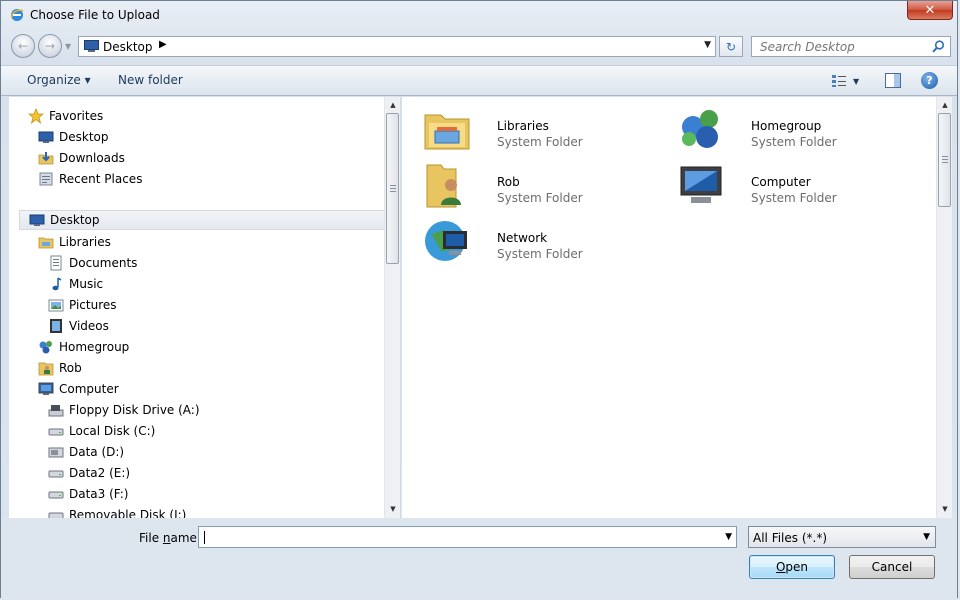  Describe the element at coordinates (163, 44) in the screenshot. I see `breadcrumb-arrow-icon: ▶` at that location.